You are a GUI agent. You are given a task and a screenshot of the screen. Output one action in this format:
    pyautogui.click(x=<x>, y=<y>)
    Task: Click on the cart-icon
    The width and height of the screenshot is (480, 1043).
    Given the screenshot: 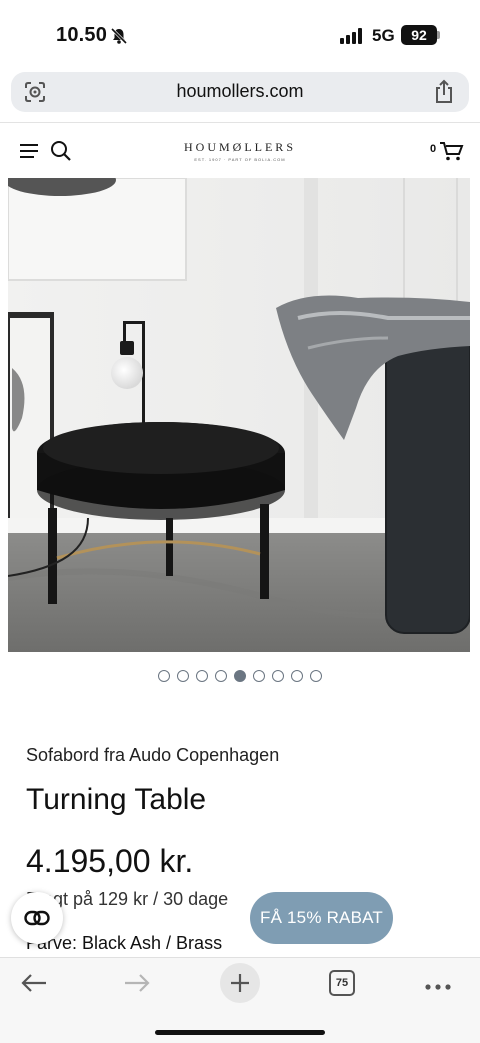 What is the action you would take?
    pyautogui.click(x=451, y=151)
    